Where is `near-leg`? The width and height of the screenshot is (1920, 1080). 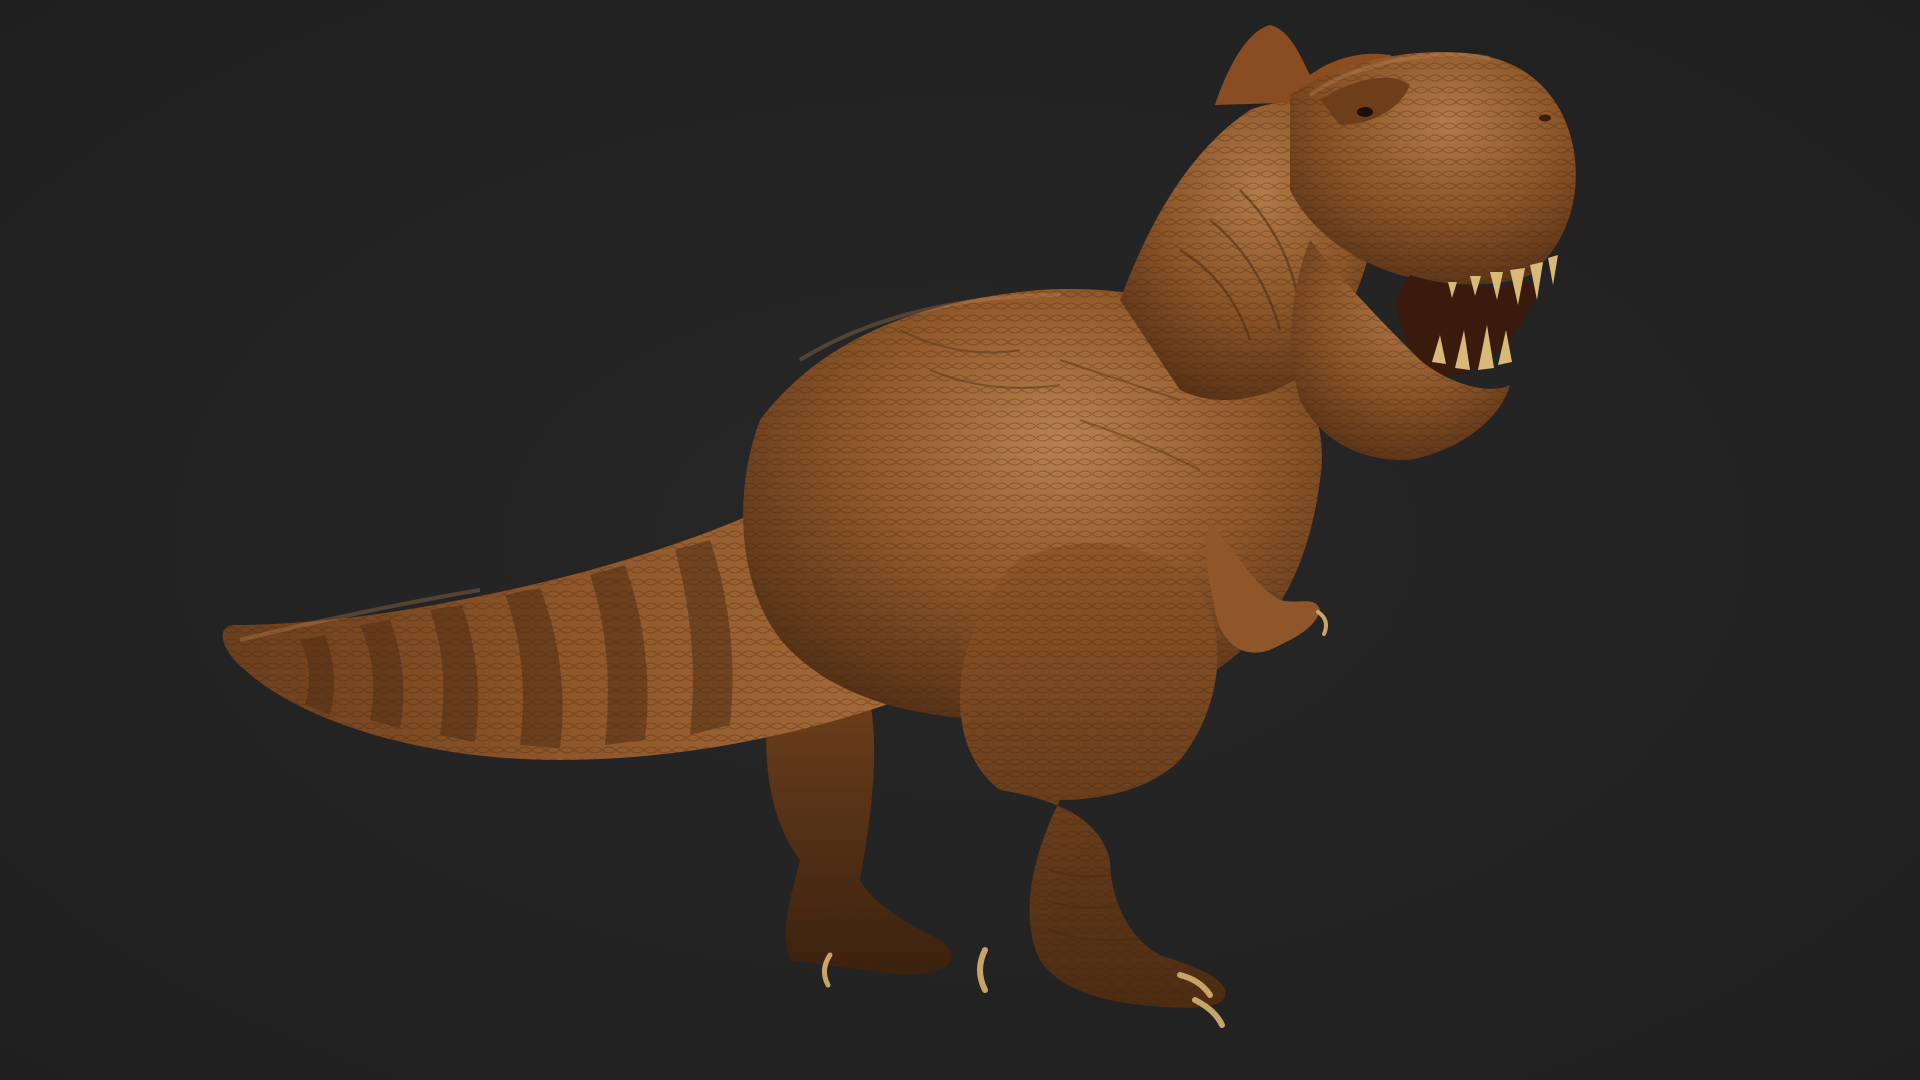
near-leg is located at coordinates (1093, 785).